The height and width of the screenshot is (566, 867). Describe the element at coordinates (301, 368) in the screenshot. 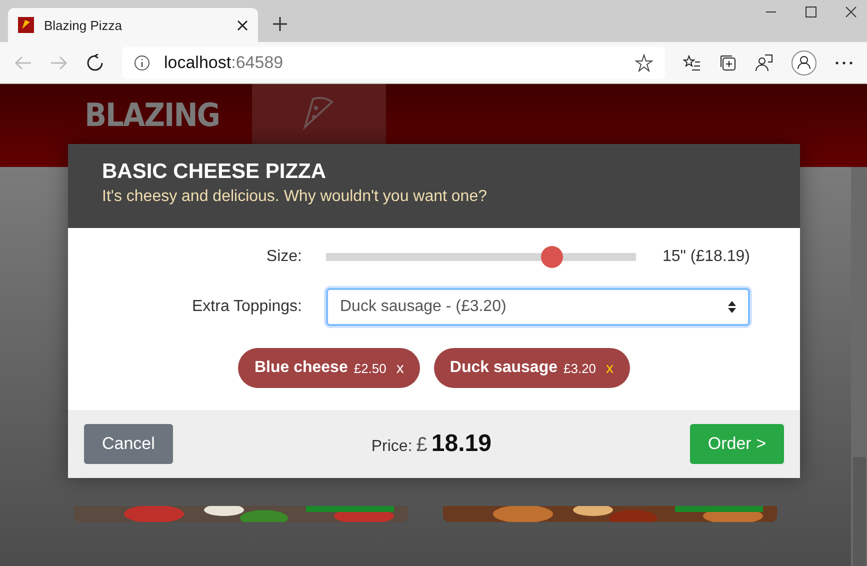

I see `topping-name: Blue cheese` at that location.